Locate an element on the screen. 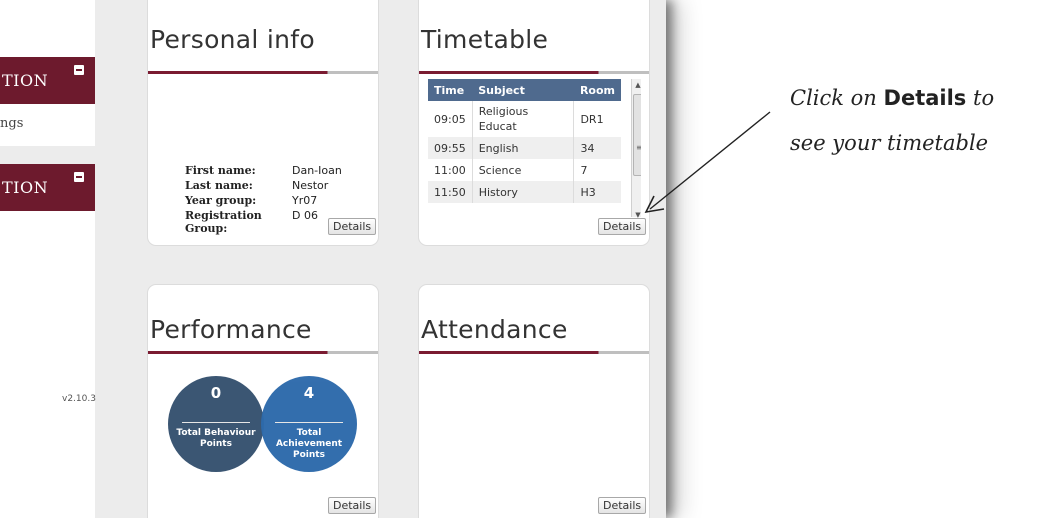  table-row: 09:55 English 34 is located at coordinates (524, 148).